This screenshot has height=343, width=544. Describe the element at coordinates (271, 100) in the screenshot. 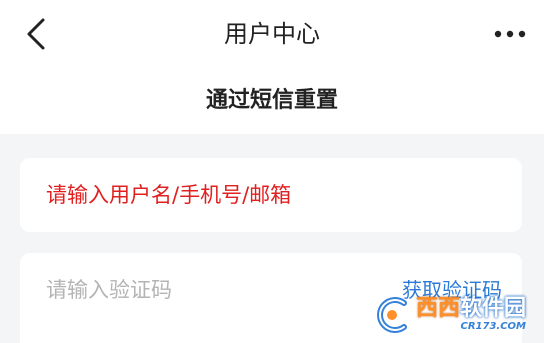

I see `reset-method-title: 通过短信重置` at that location.